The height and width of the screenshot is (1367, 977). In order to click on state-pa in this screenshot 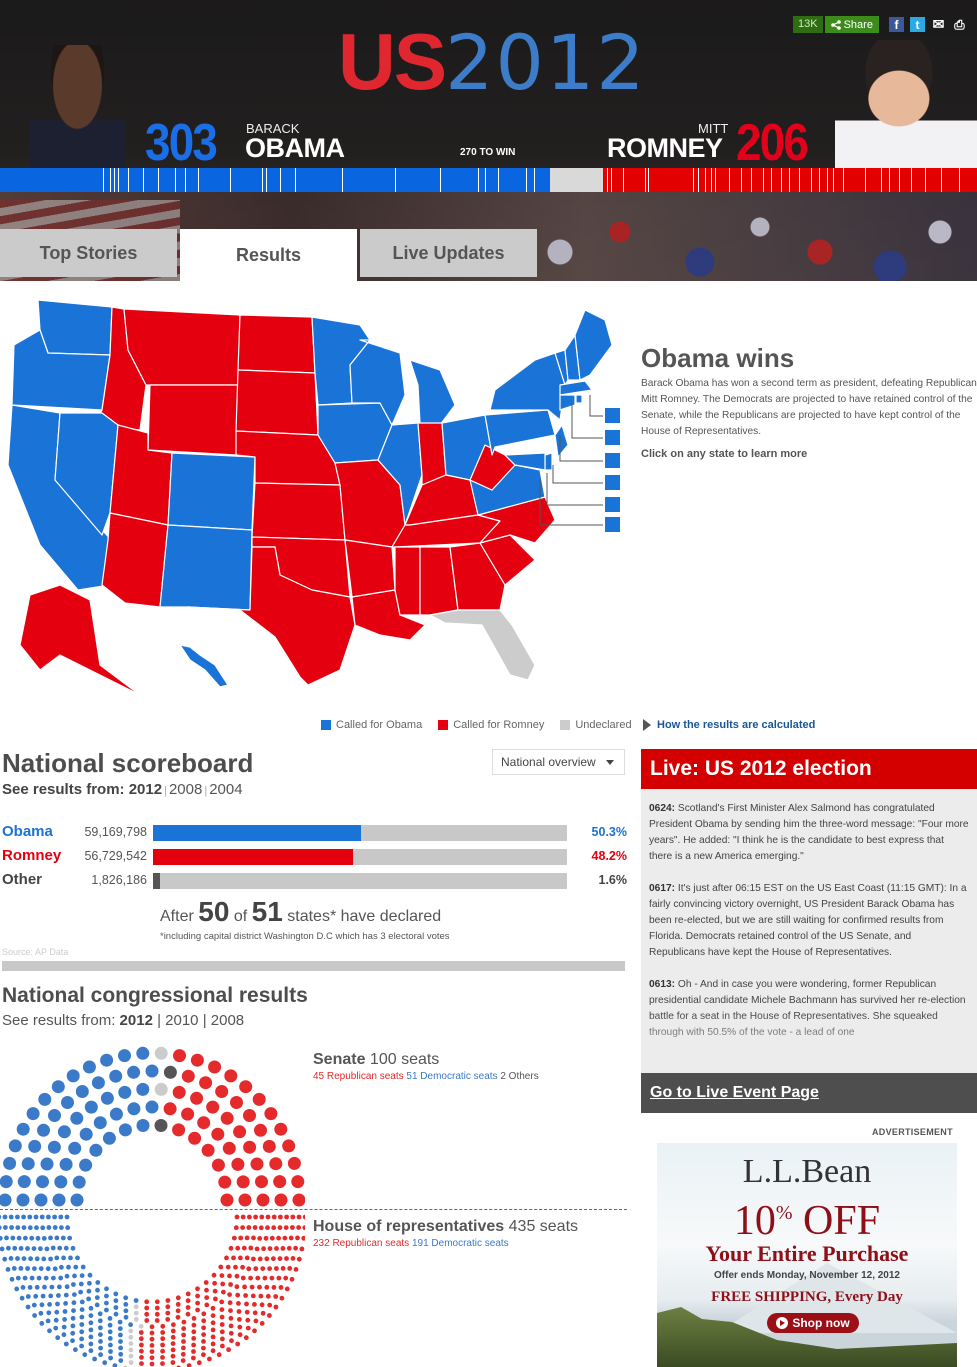, I will do `click(520, 432)`.